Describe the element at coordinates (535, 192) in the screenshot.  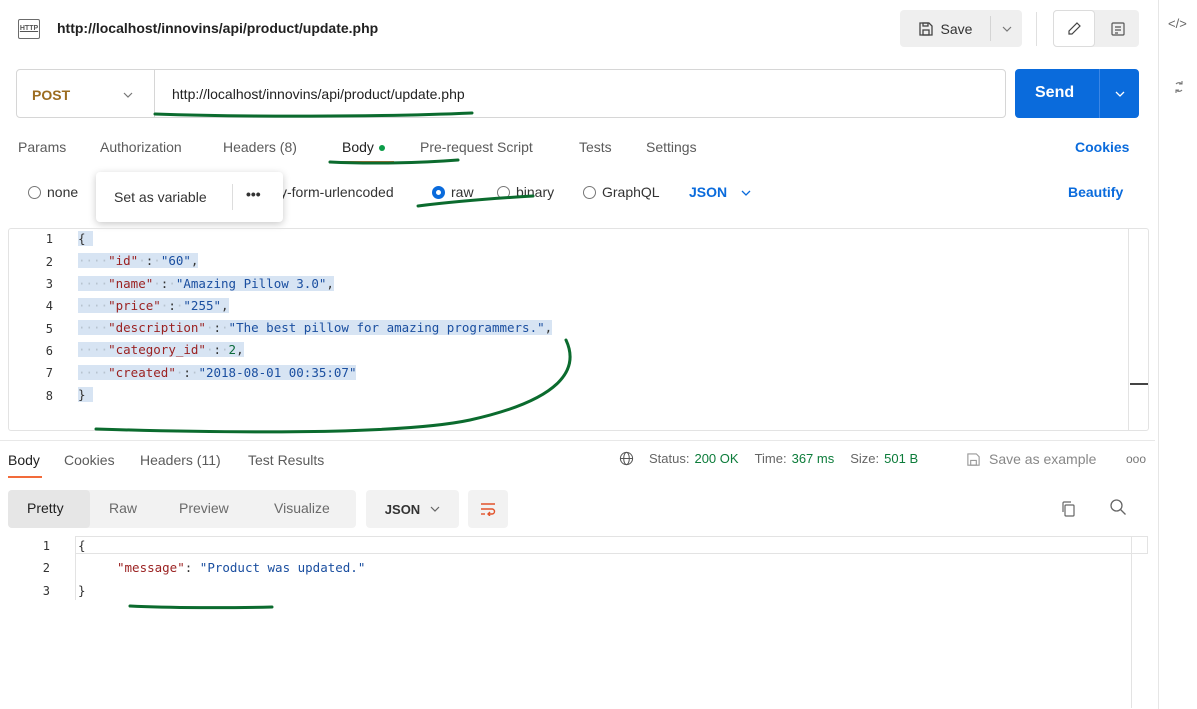
I see `radio-binary-label: binary` at that location.